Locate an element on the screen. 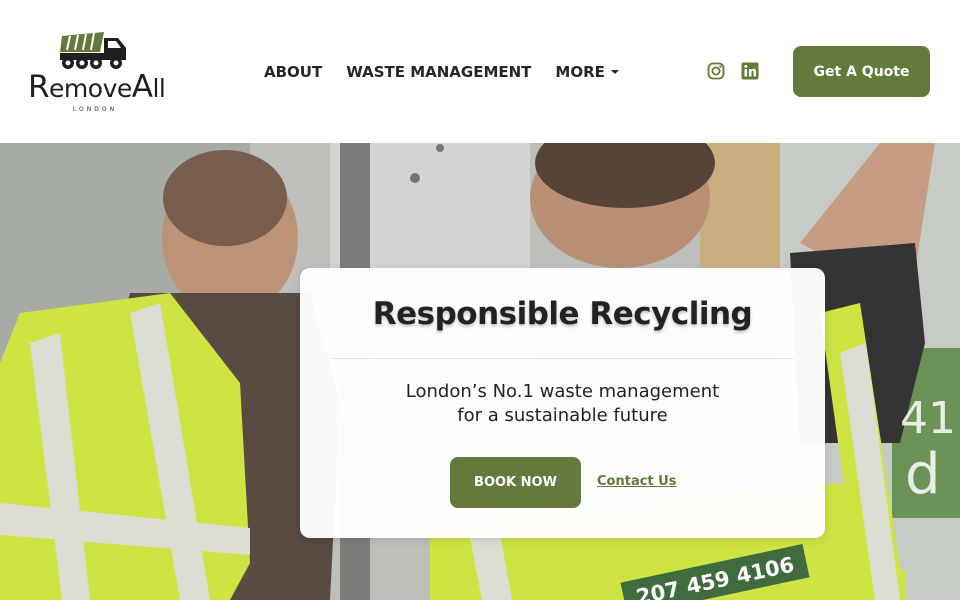  truck-icon is located at coordinates (93, 50).